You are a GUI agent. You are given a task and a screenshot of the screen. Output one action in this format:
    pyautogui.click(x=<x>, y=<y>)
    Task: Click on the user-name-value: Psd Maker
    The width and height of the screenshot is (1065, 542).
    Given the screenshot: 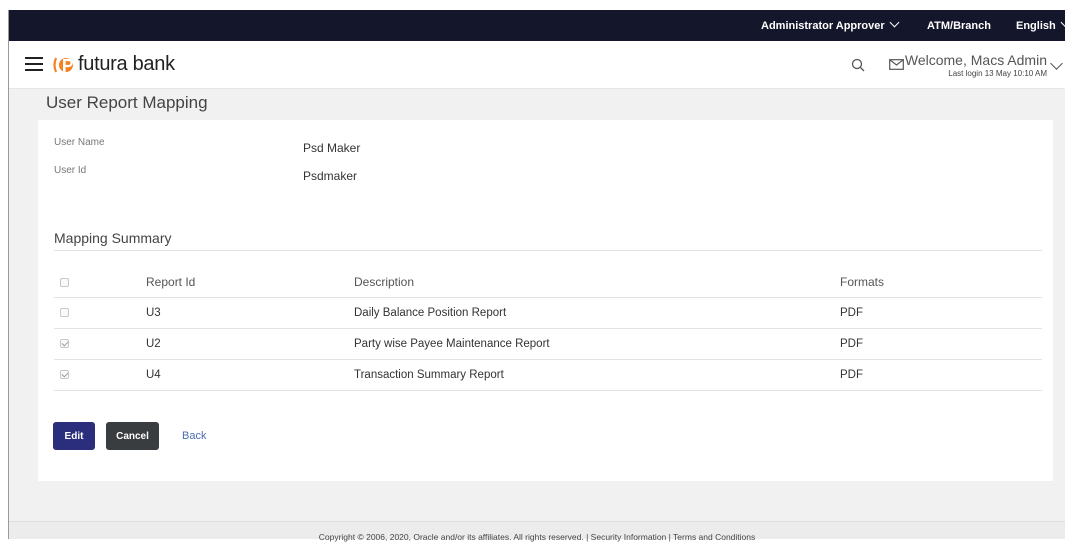 What is the action you would take?
    pyautogui.click(x=332, y=148)
    